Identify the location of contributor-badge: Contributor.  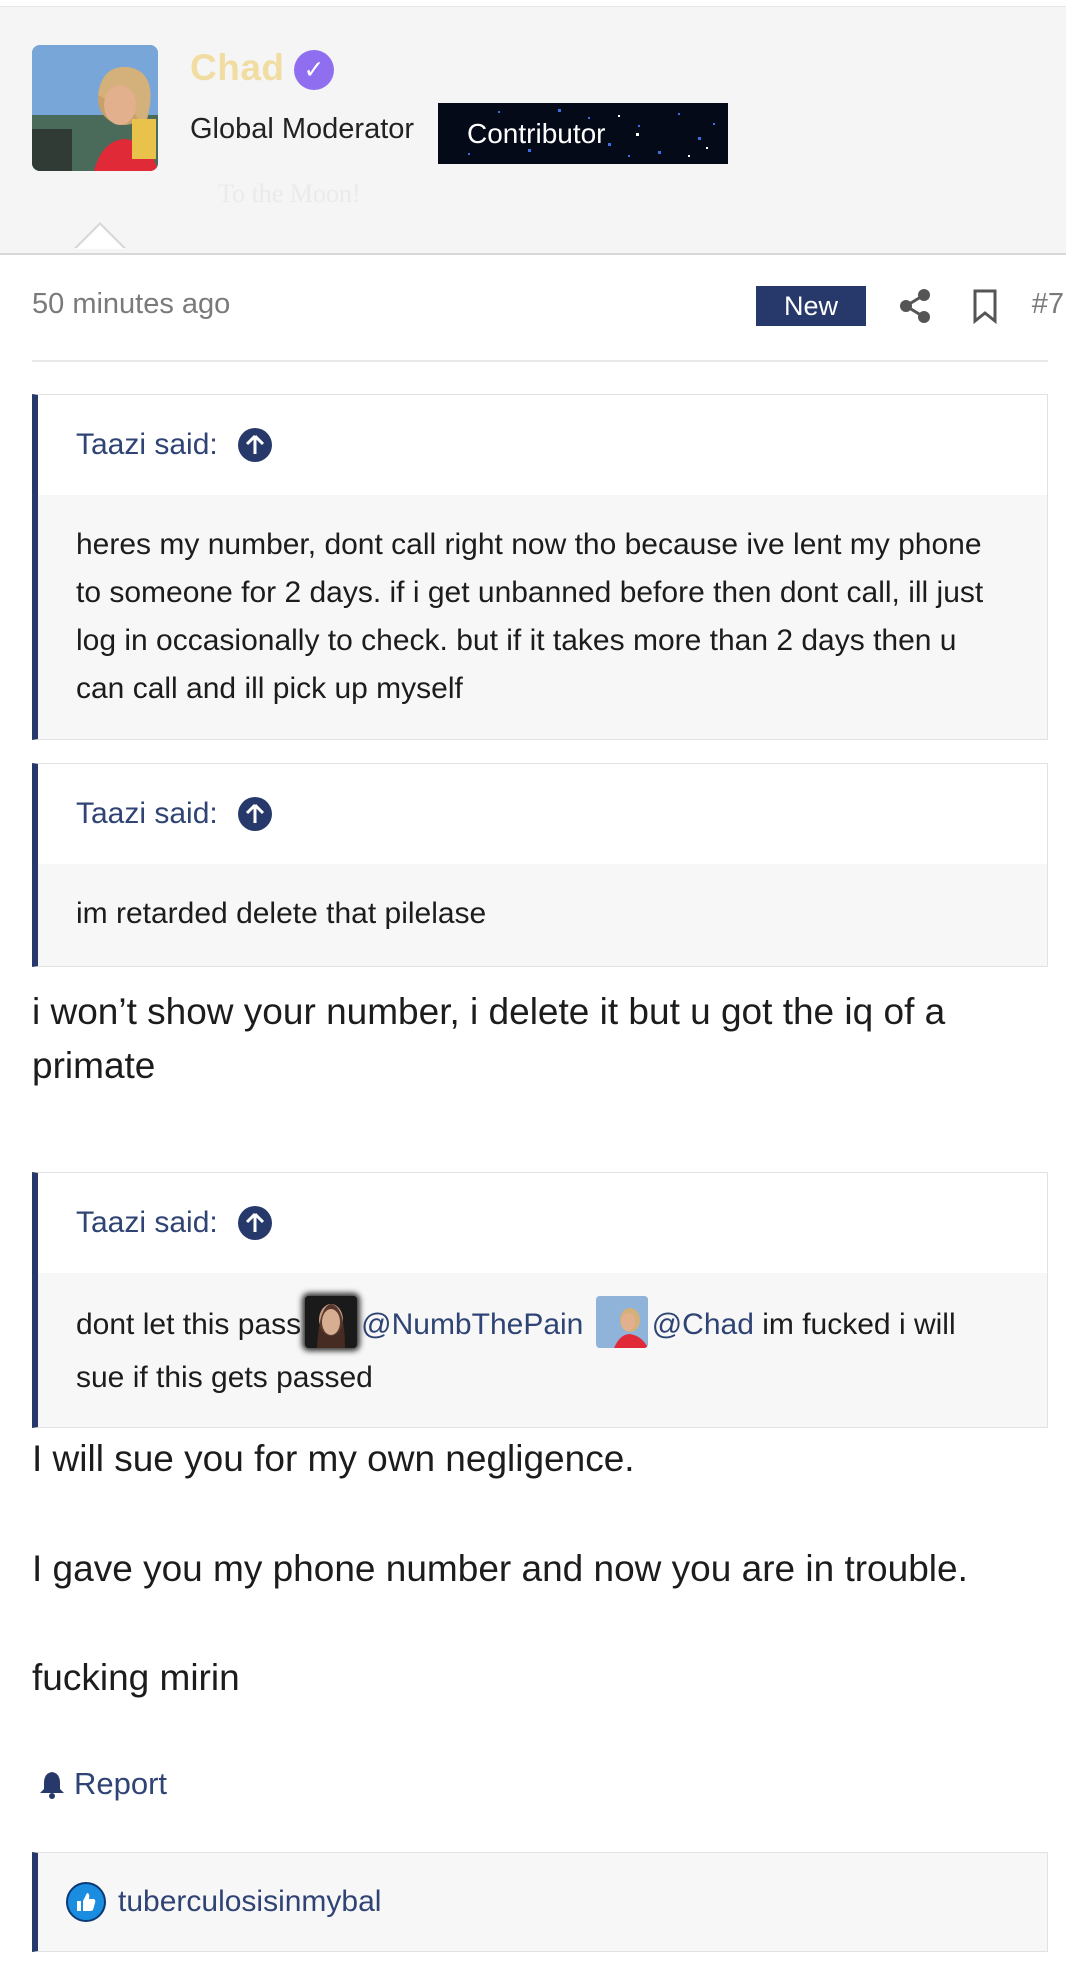
(583, 133).